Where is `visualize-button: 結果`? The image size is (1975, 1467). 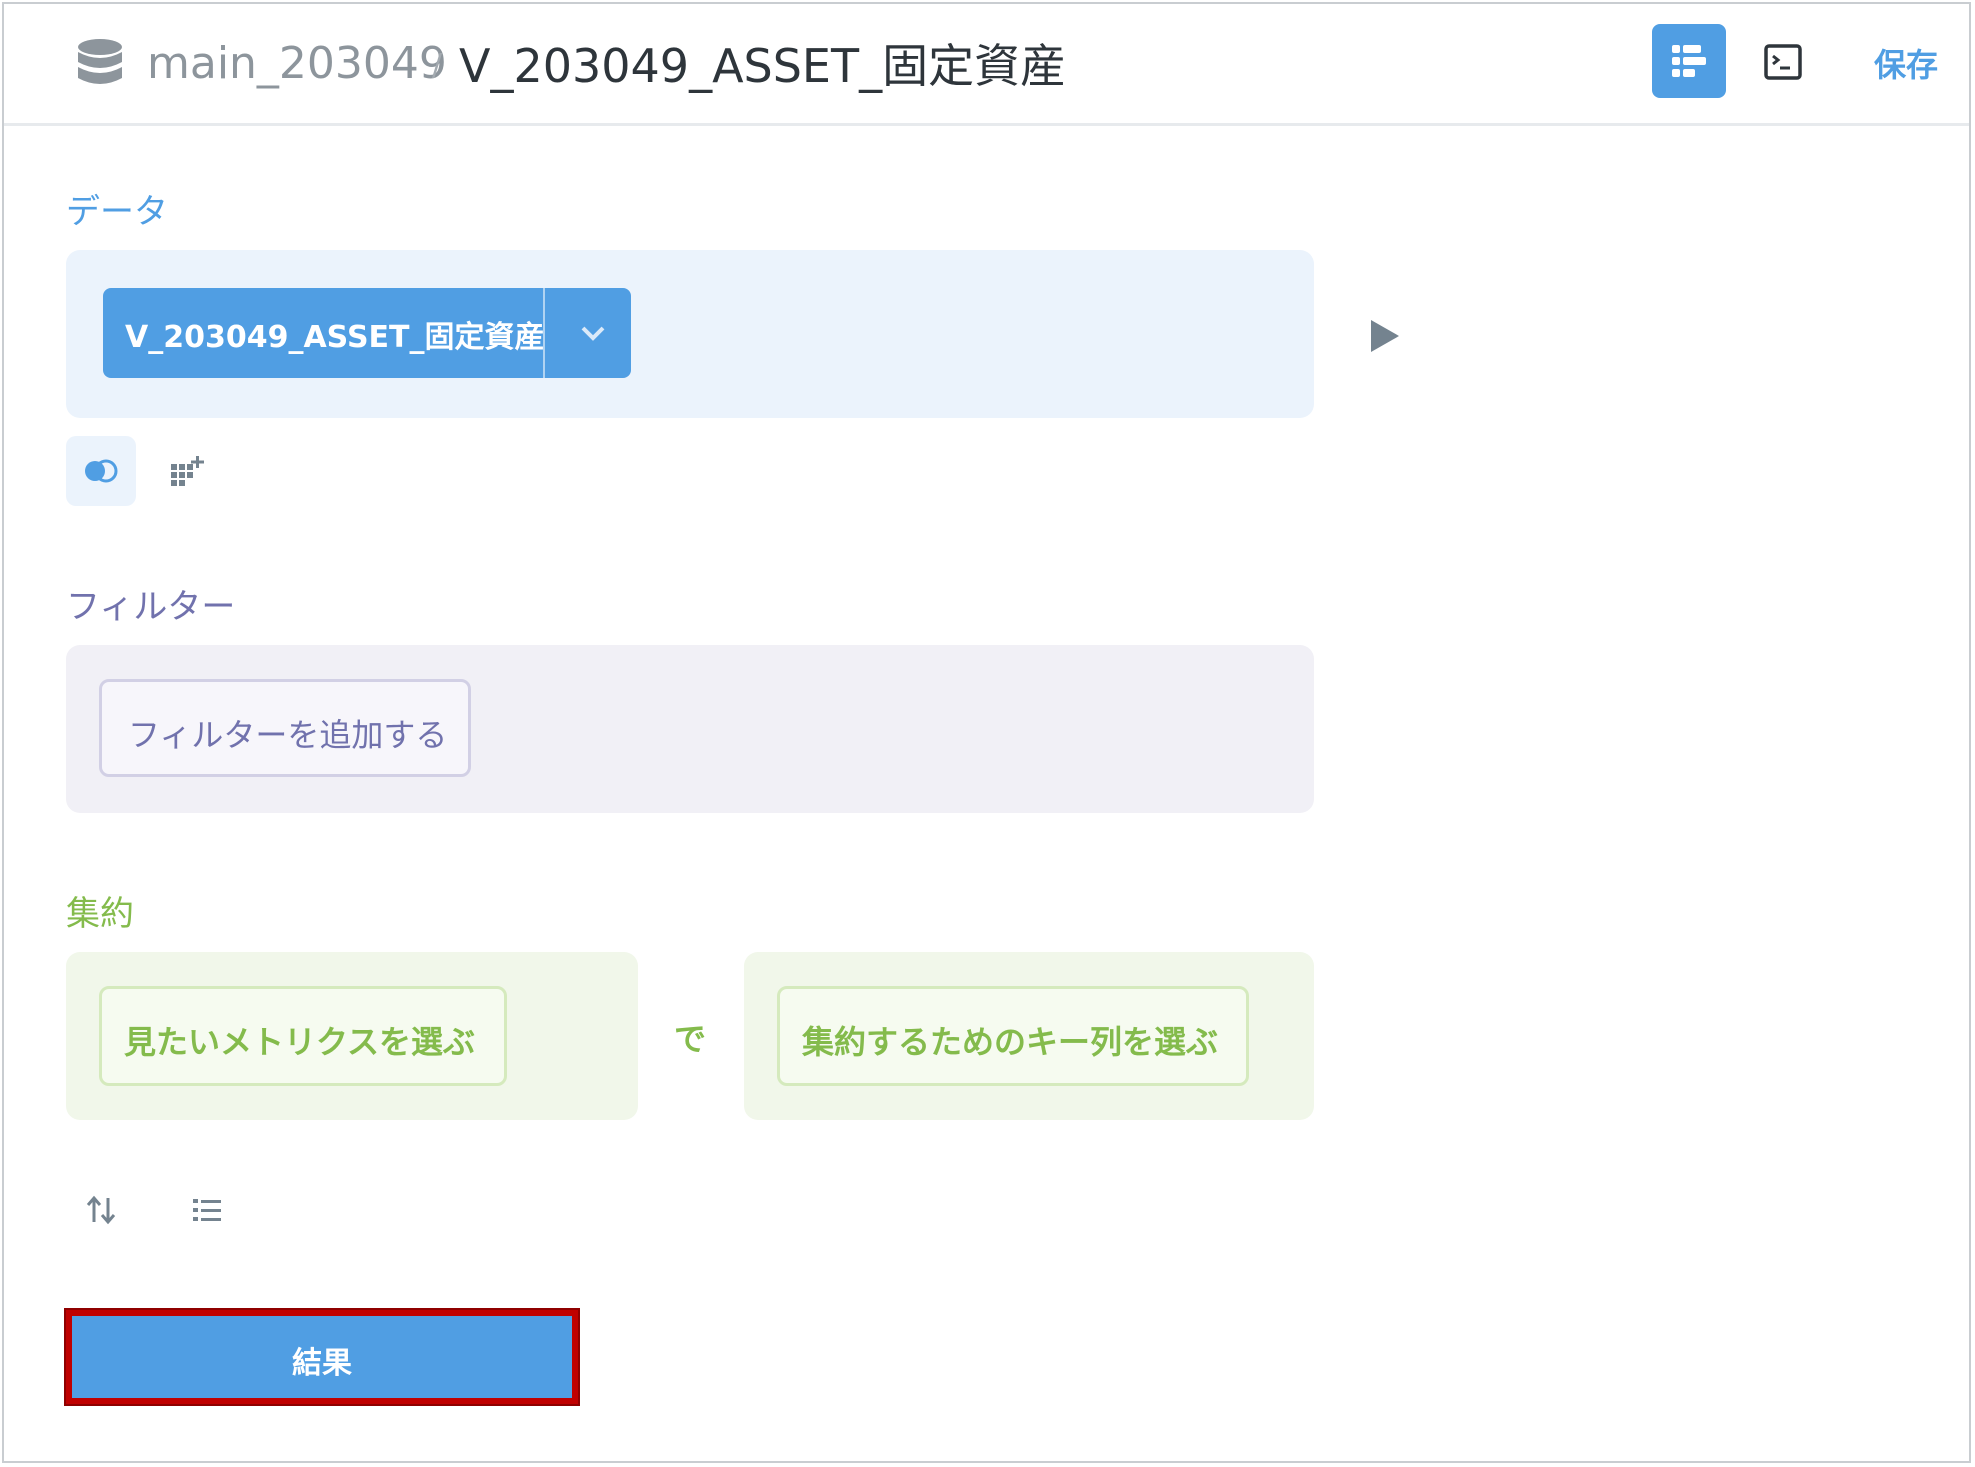
visualize-button: 結果 is located at coordinates (322, 1357).